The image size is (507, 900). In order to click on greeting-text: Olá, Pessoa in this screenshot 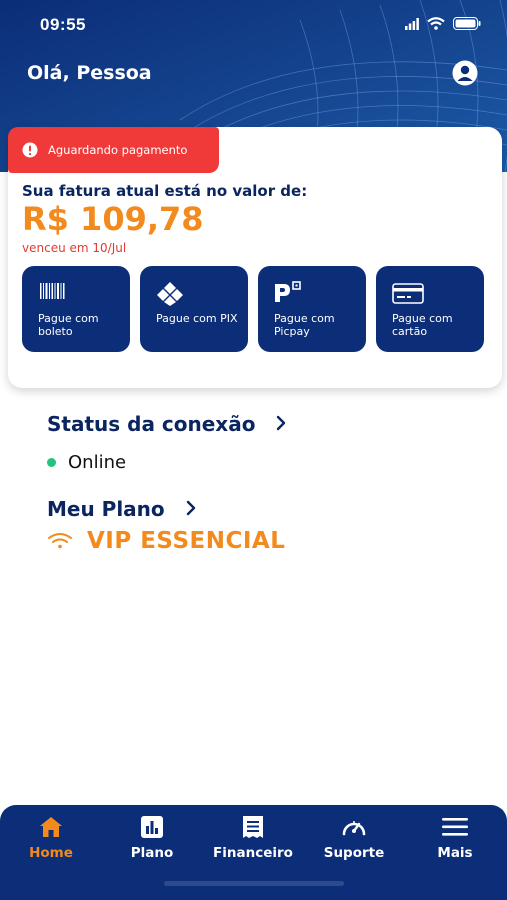, I will do `click(89, 73)`.